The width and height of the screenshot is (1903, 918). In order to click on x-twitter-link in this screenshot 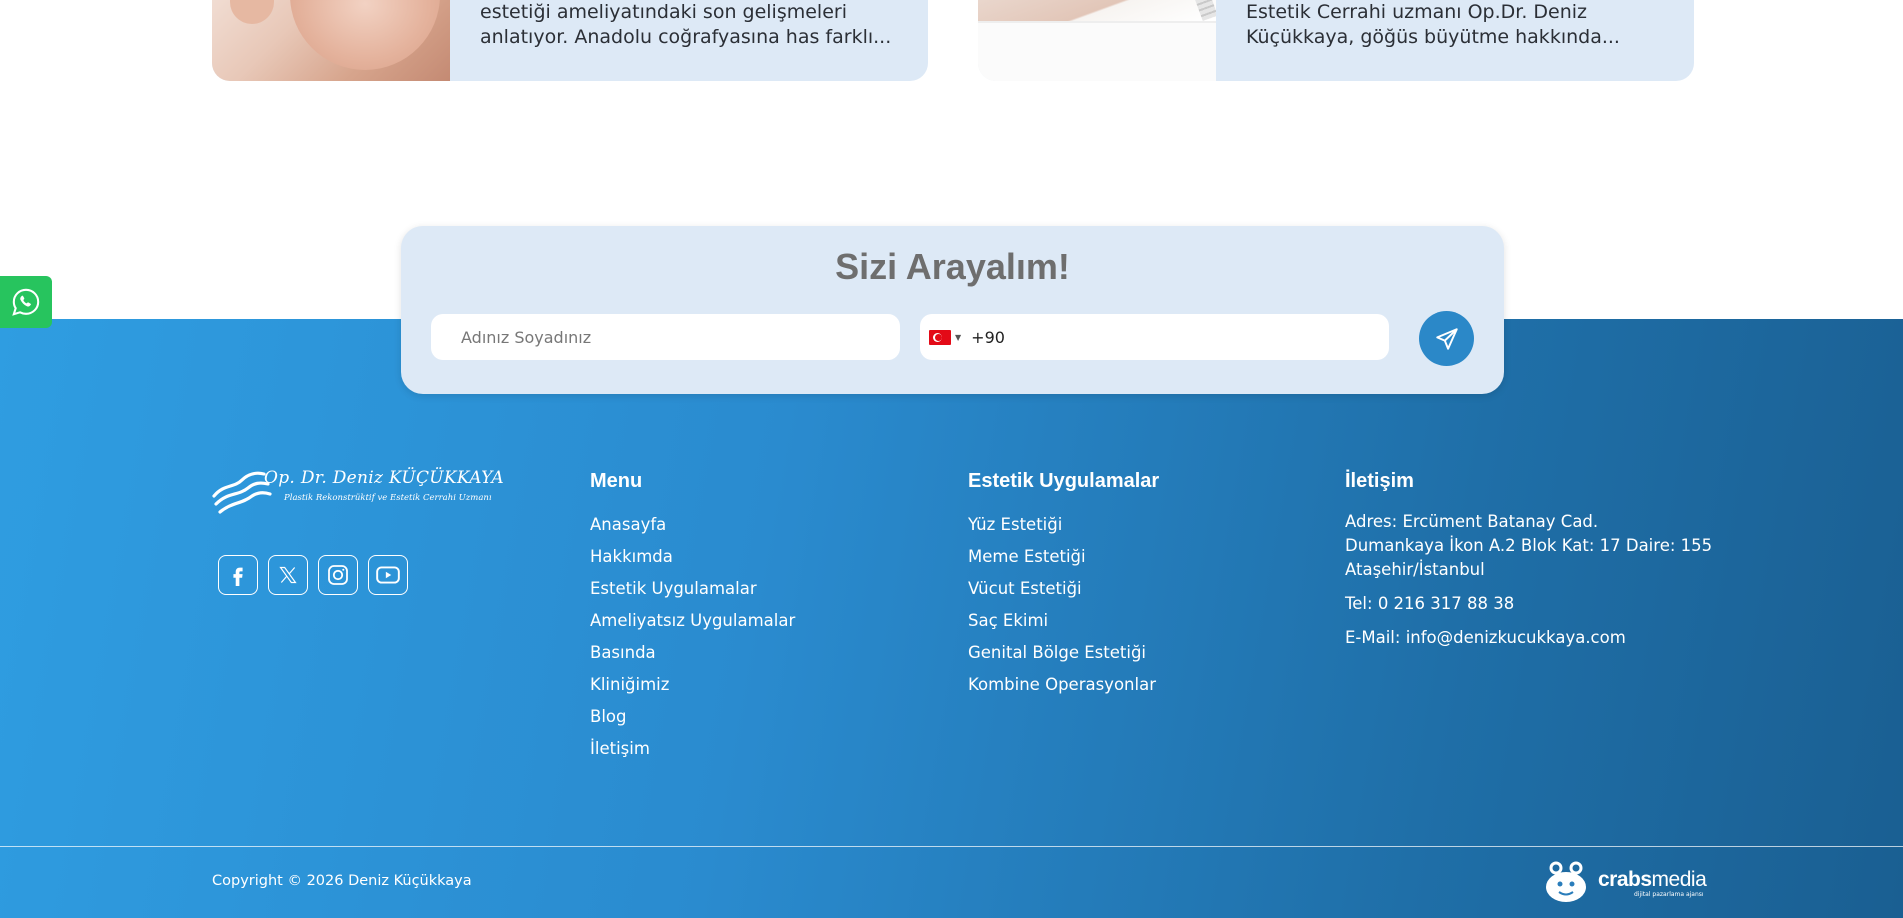, I will do `click(288, 575)`.